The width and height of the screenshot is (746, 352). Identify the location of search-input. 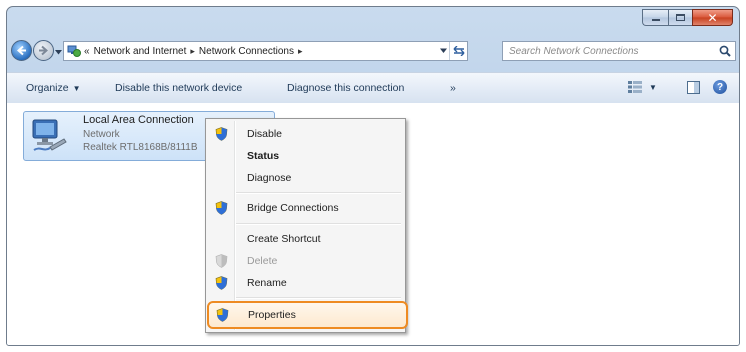
(609, 51).